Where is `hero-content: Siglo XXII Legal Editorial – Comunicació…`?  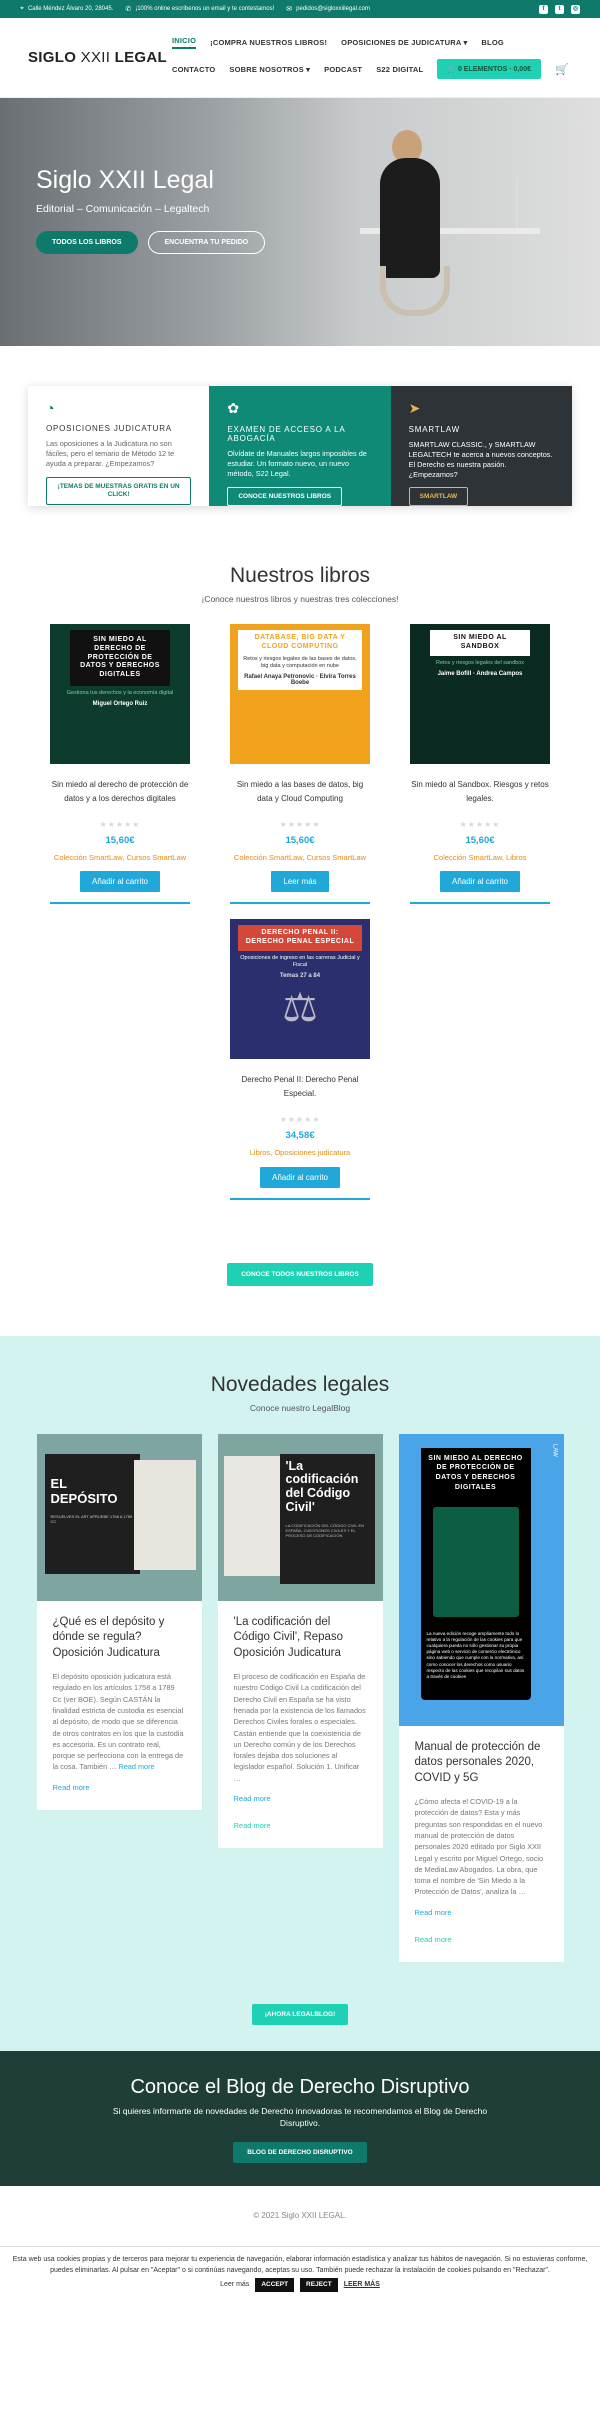
hero-content: Siglo XXII Legal Editorial – Comunicació… is located at coordinates (151, 210).